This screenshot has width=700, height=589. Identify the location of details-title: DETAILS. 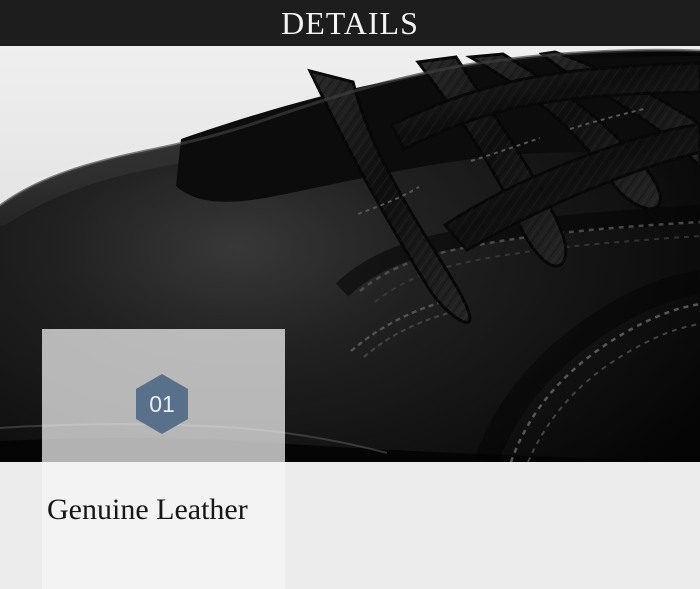
(350, 22).